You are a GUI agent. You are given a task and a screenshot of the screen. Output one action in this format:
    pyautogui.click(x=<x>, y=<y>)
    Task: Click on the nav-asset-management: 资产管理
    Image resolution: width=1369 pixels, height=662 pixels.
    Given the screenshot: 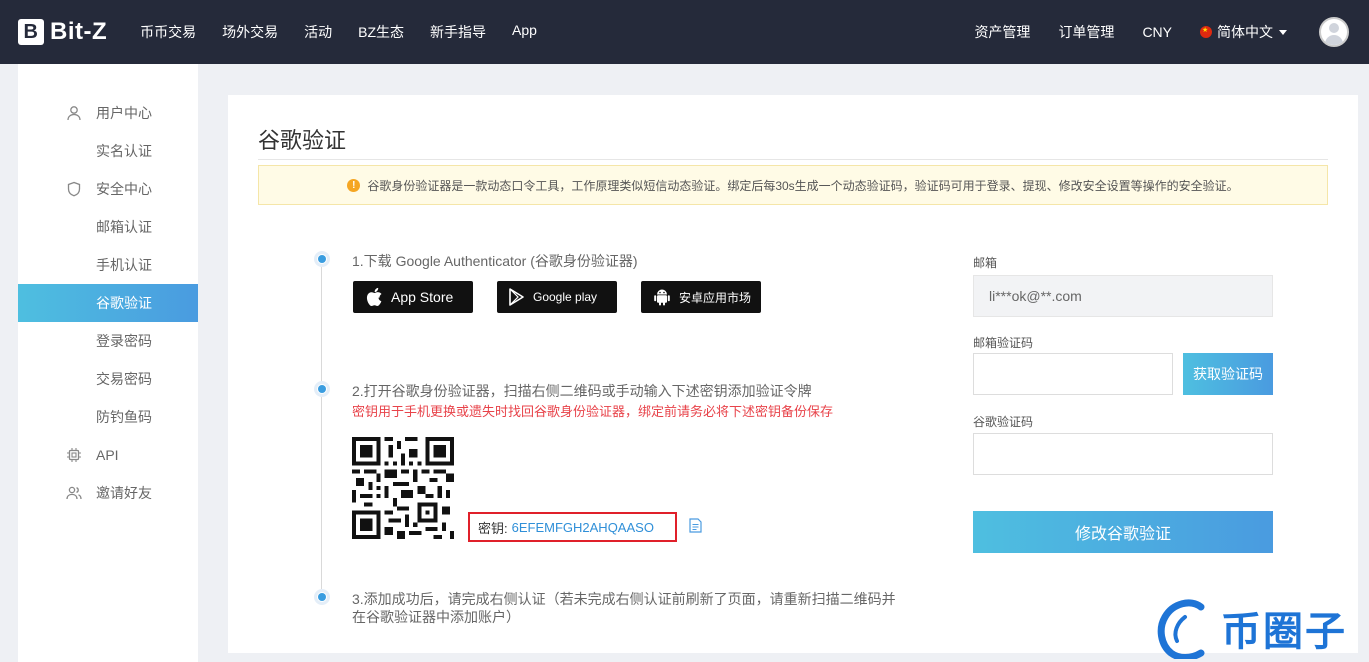 What is the action you would take?
    pyautogui.click(x=1002, y=32)
    